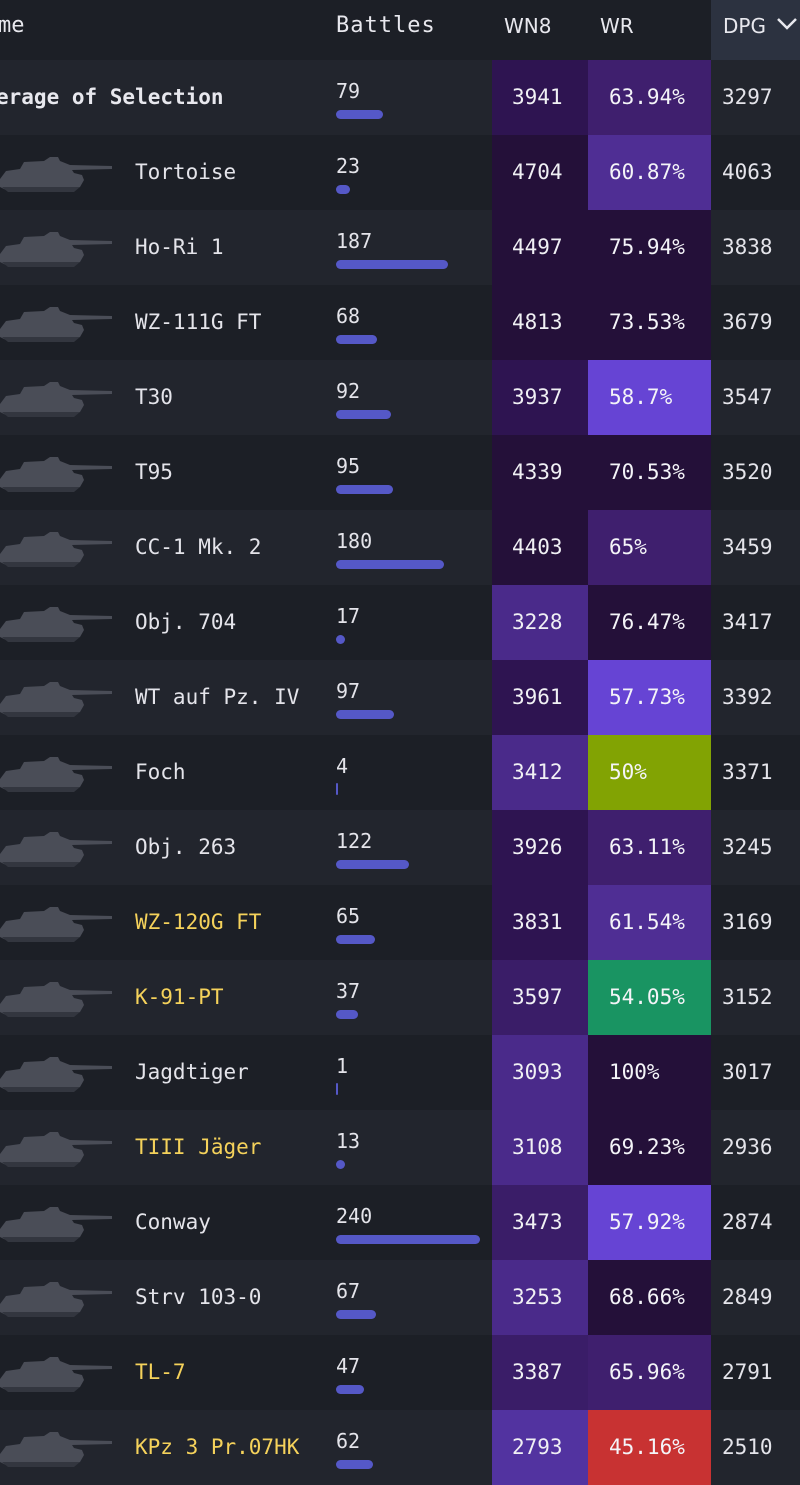 Image resolution: width=800 pixels, height=1485 pixels. What do you see at coordinates (747, 922) in the screenshot?
I see `dpg-cell: 3169` at bounding box center [747, 922].